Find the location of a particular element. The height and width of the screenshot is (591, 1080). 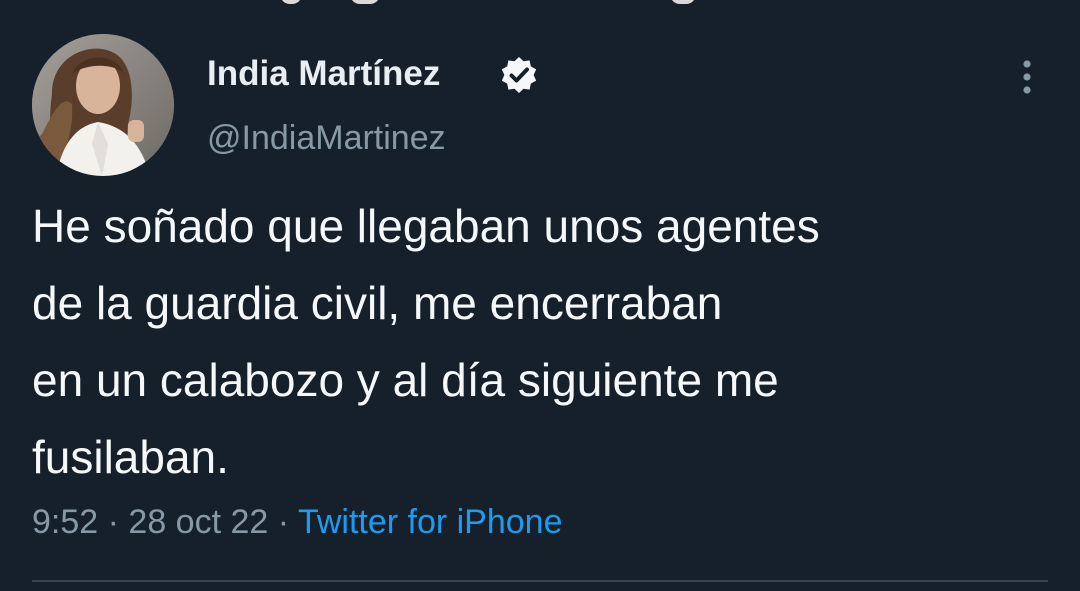

author-handle: @IndiaMartinez is located at coordinates (326, 138).